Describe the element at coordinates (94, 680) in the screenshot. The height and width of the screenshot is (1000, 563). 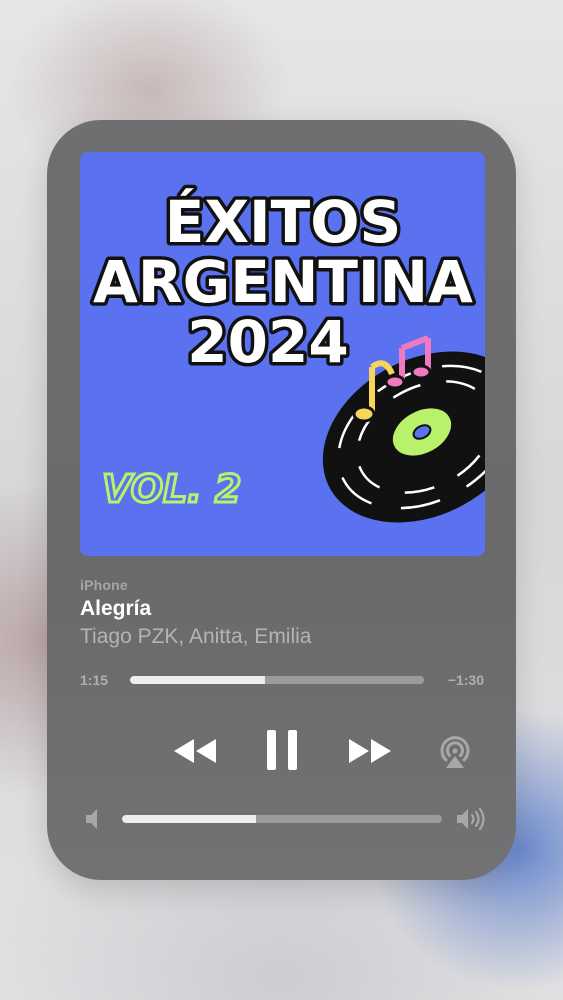
I see `elapsed-time: 1:15` at that location.